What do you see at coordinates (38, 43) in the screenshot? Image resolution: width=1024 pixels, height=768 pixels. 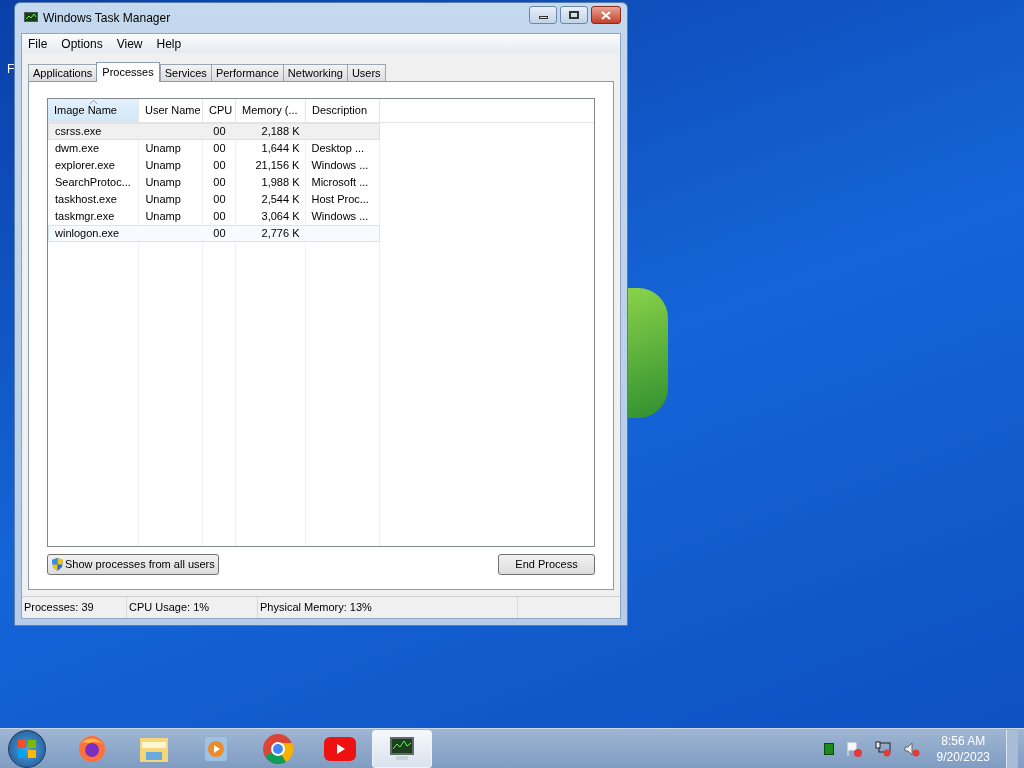 I see `menu-item: File` at bounding box center [38, 43].